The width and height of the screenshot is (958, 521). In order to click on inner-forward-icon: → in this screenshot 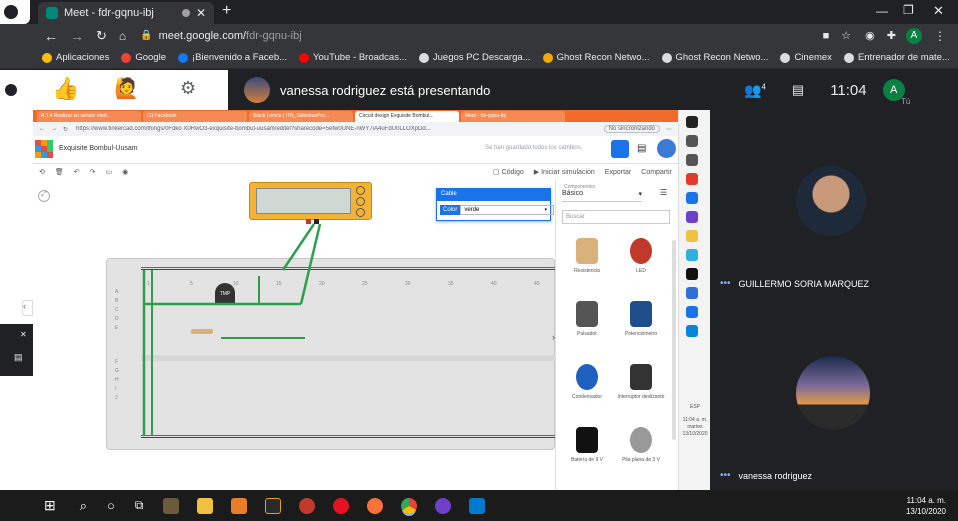, I will do `click(54, 129)`.